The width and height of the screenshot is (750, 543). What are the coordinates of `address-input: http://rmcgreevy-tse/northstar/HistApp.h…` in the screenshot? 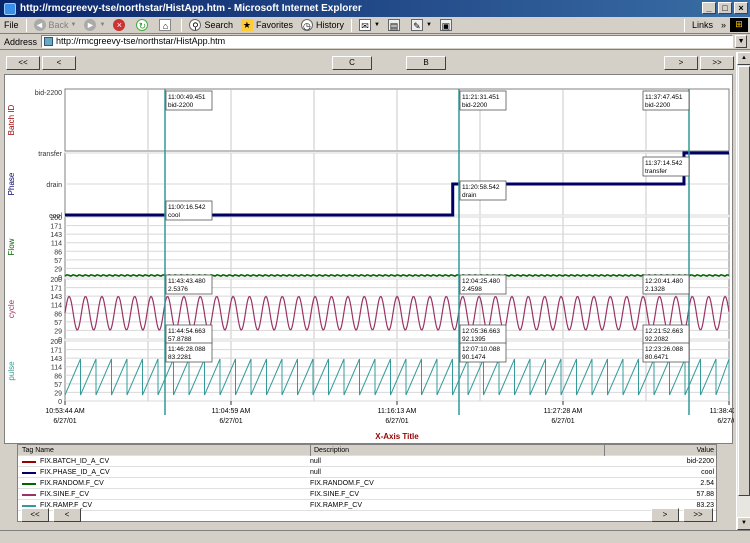 It's located at (387, 41).